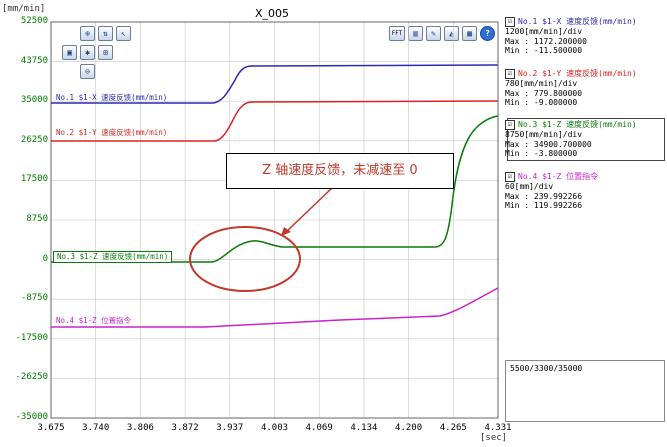 This screenshot has height=447, width=667. What do you see at coordinates (230, 428) in the screenshot?
I see `x-tick-label: 3.937` at bounding box center [230, 428].